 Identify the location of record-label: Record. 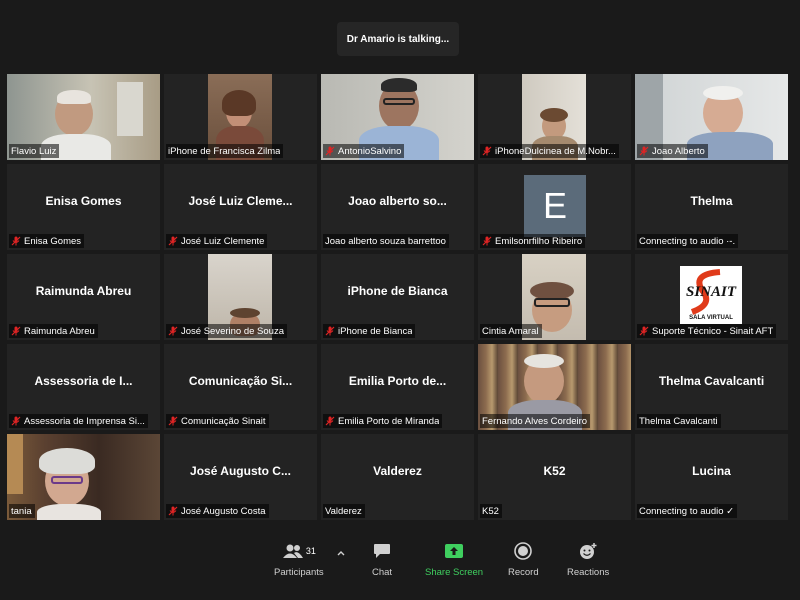
(523, 572).